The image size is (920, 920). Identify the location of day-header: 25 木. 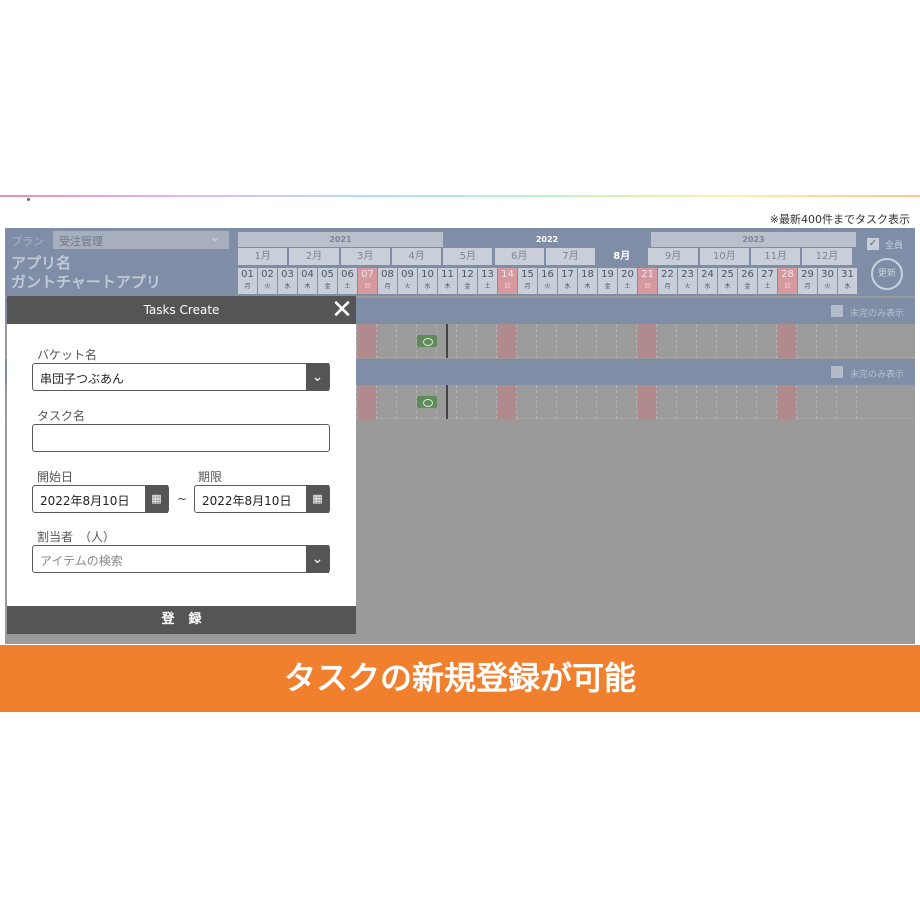
(727, 281).